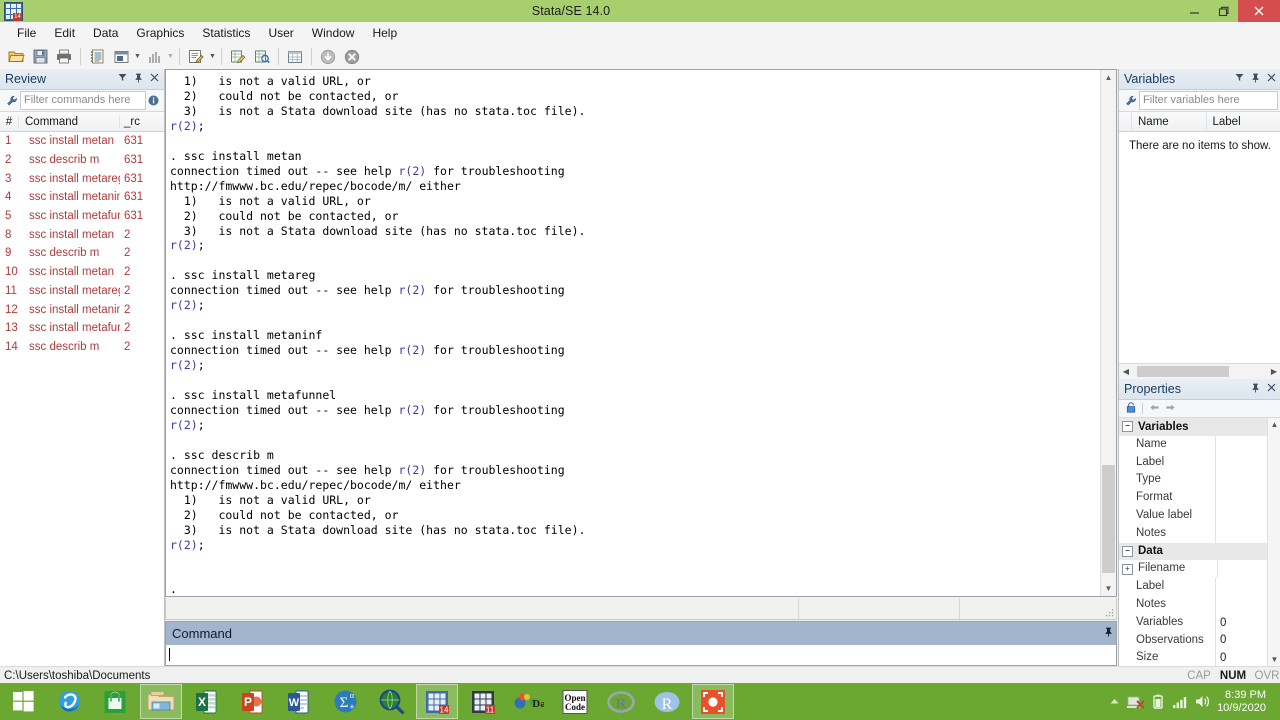  What do you see at coordinates (82, 197) in the screenshot?
I see `review-row: 4 ssc install metaninf 631` at bounding box center [82, 197].